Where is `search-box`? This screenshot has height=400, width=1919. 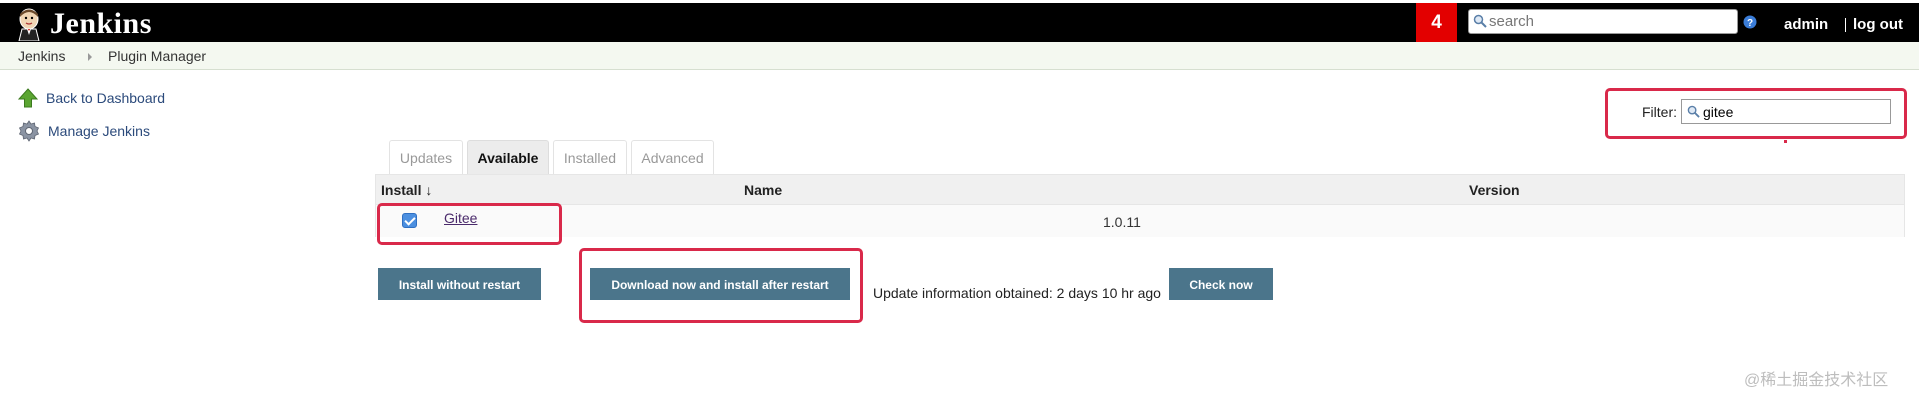
search-box is located at coordinates (1603, 21).